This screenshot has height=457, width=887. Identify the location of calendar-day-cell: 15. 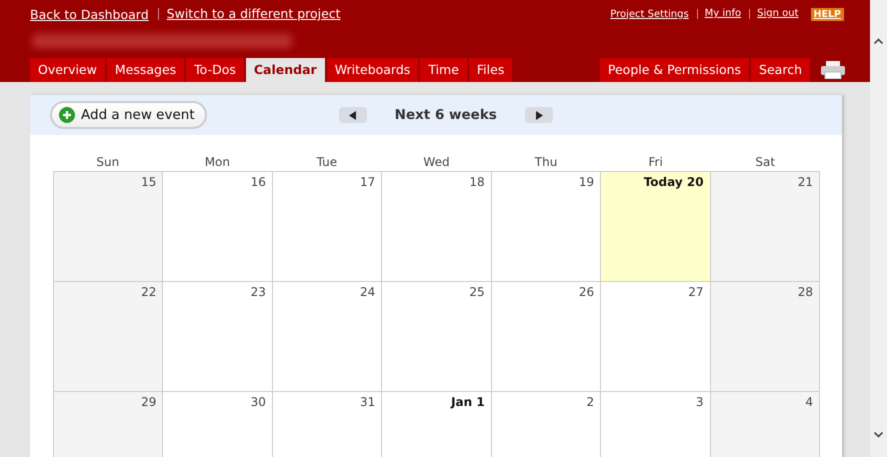
(109, 227).